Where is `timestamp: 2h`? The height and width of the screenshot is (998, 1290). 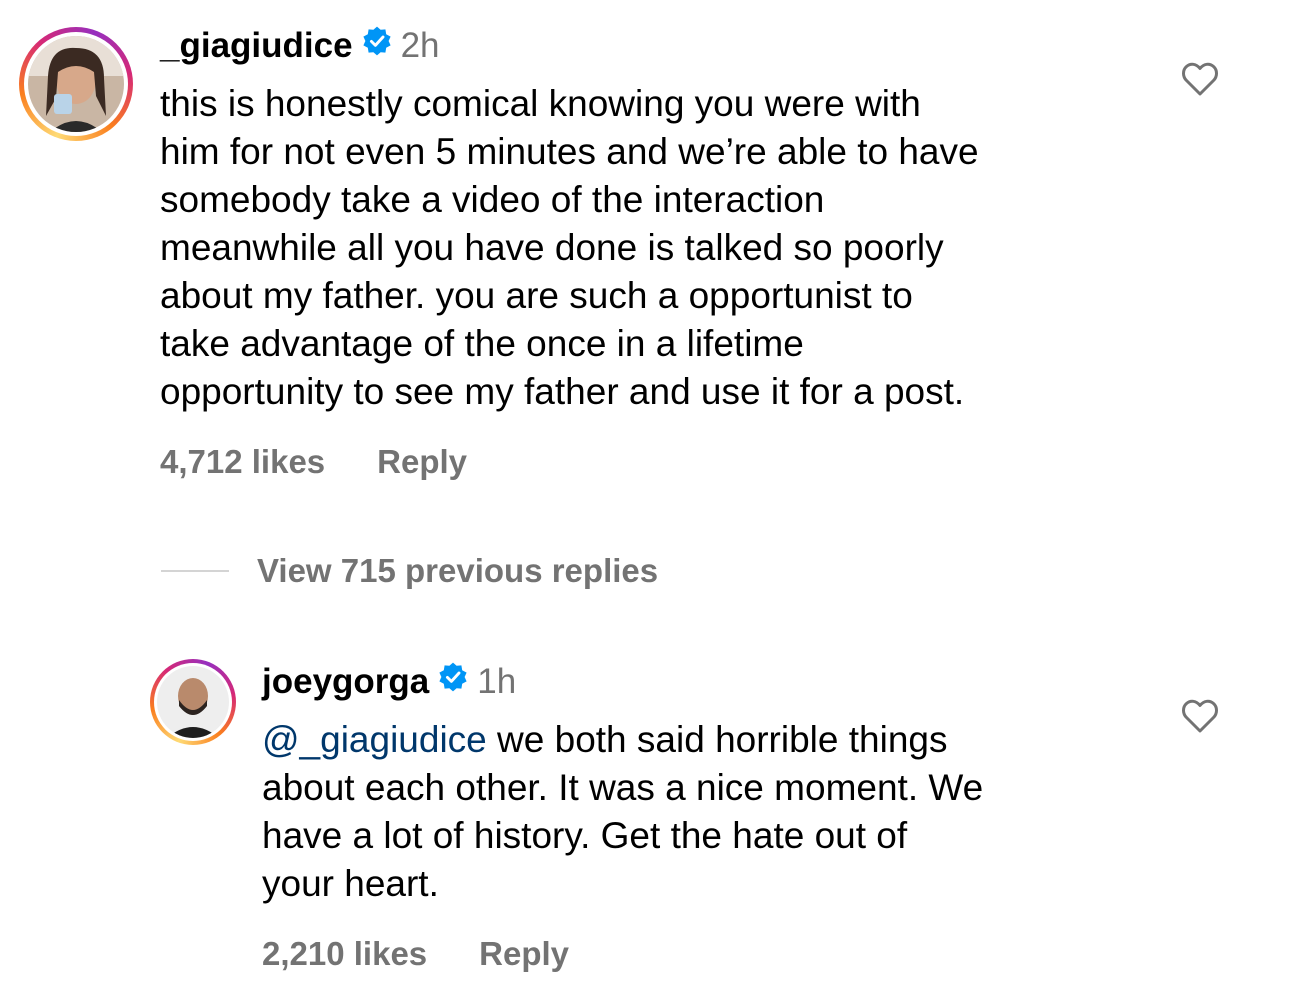 timestamp: 2h is located at coordinates (420, 45).